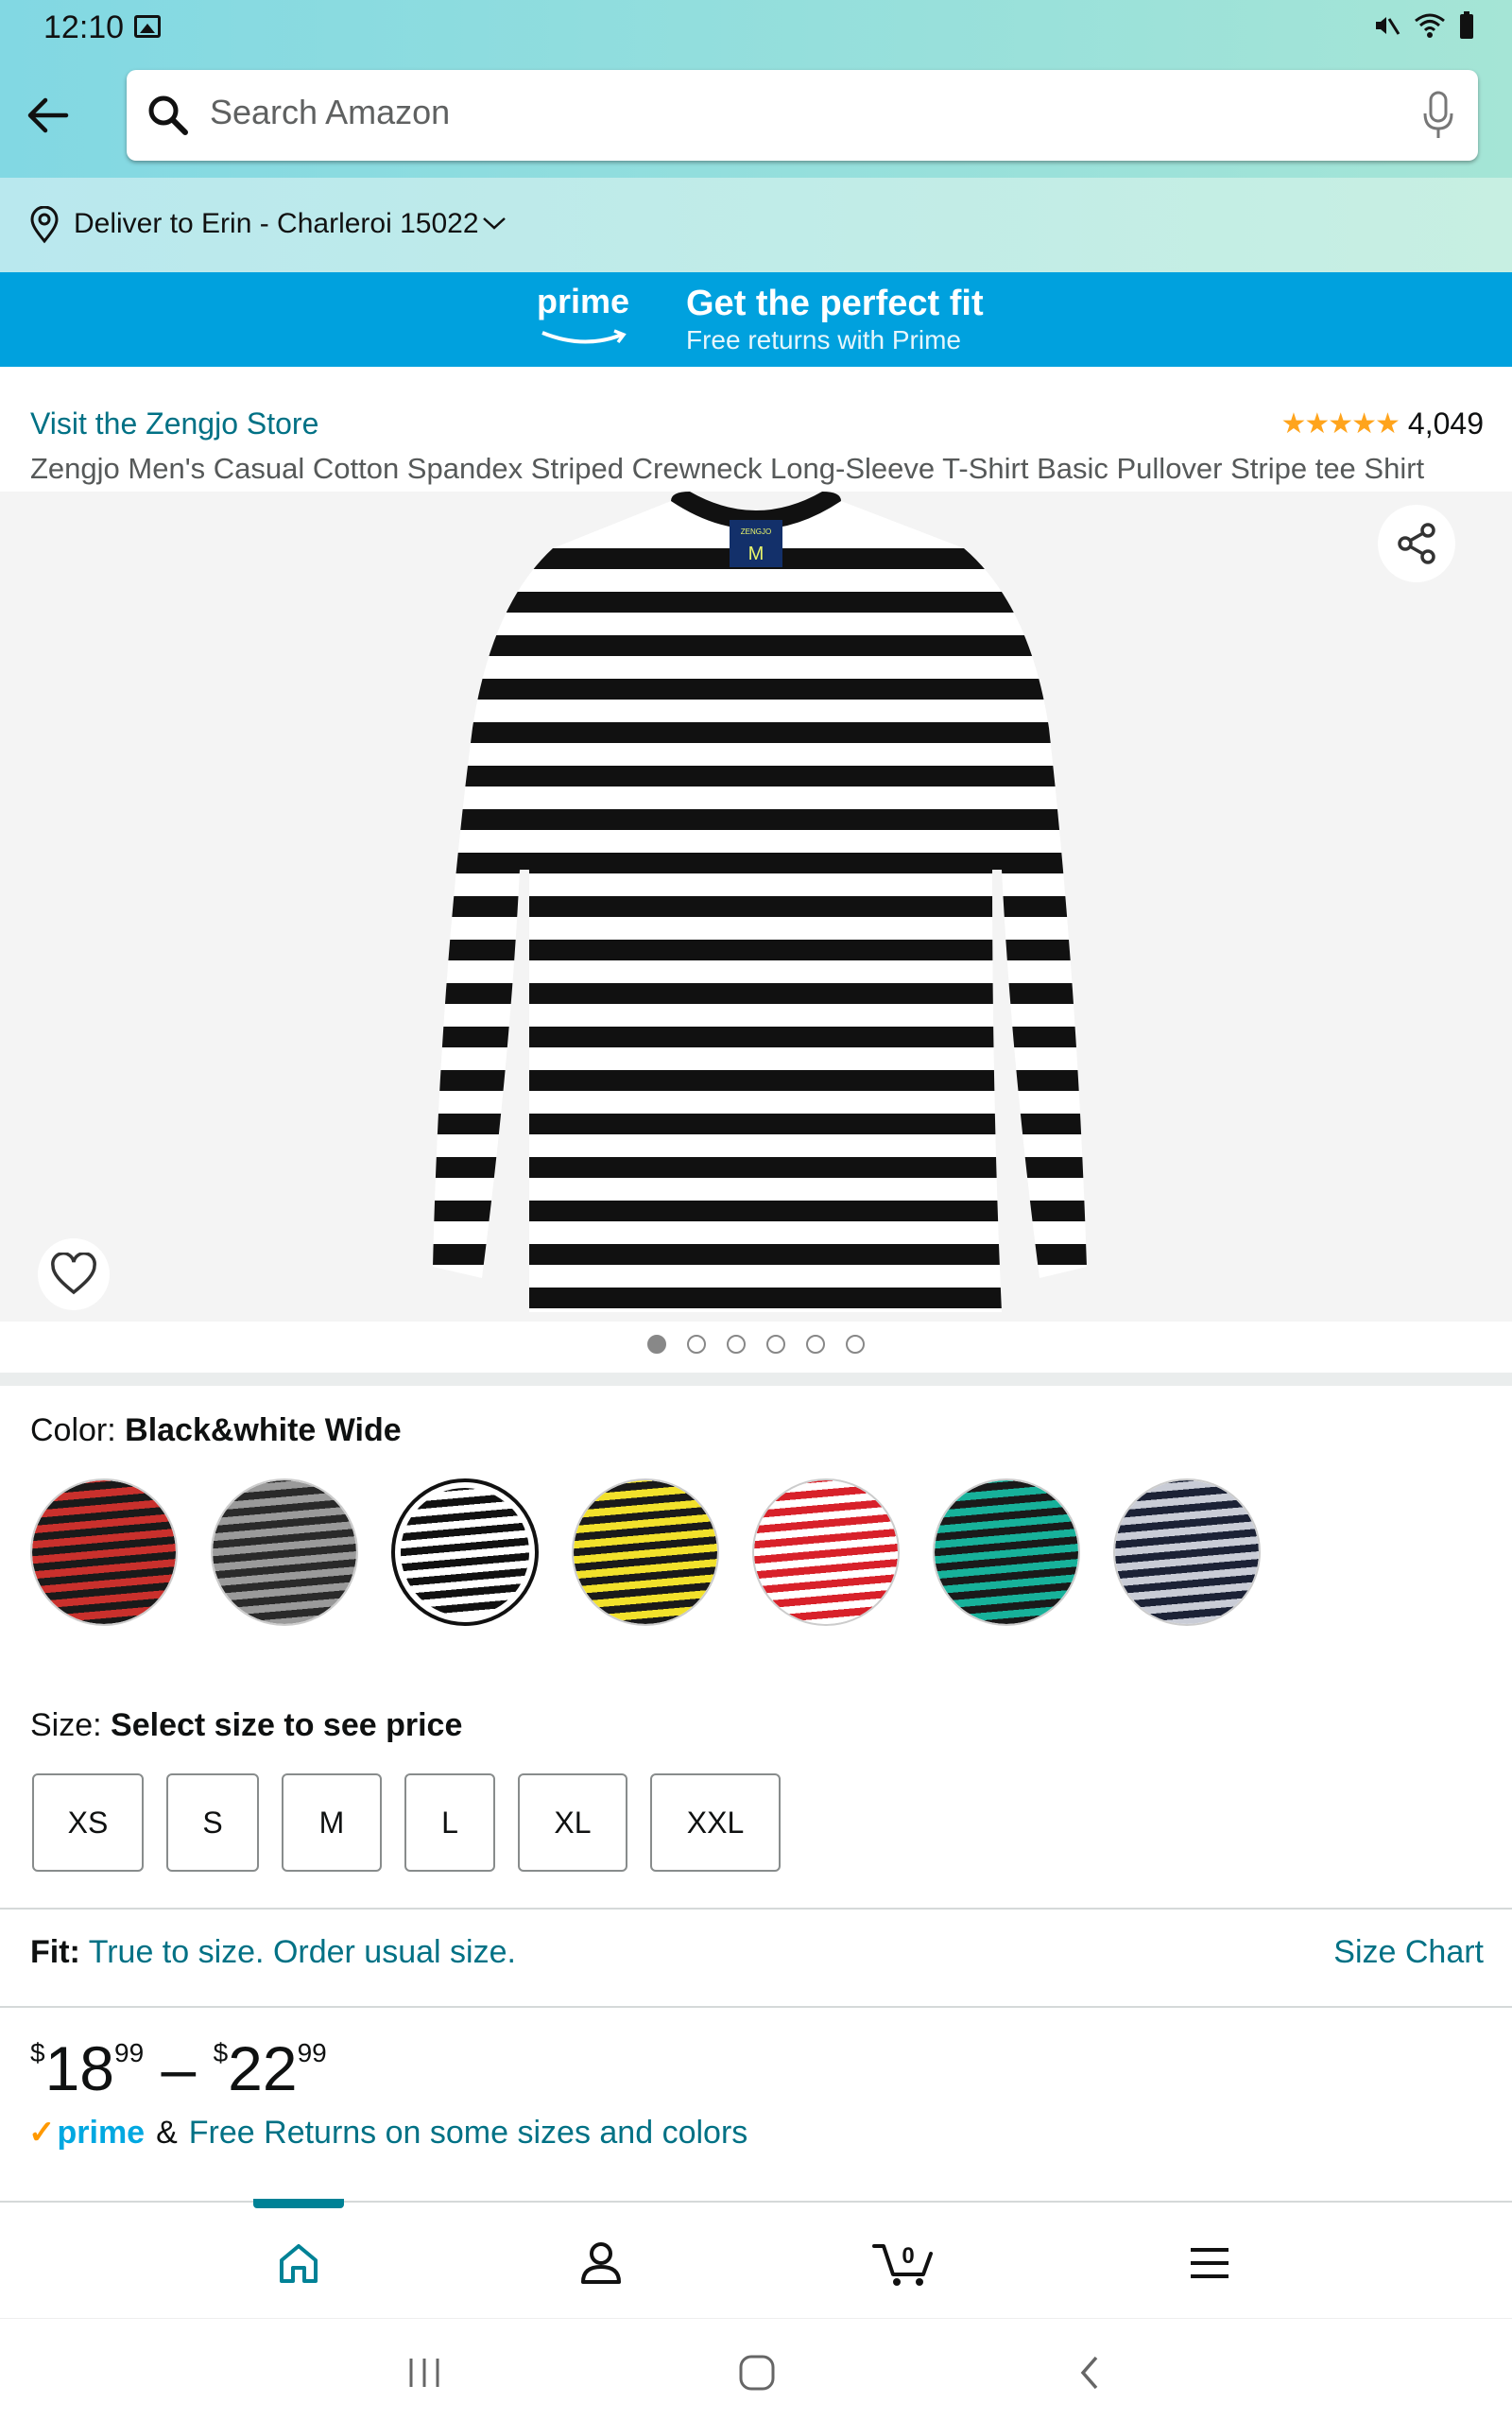 The height and width of the screenshot is (2420, 1512). I want to click on shirt-tag-size: M, so click(756, 554).